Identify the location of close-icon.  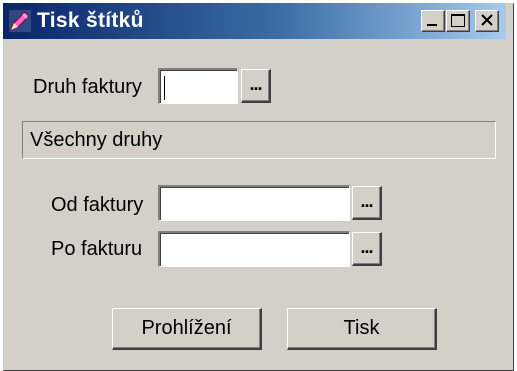
(487, 20).